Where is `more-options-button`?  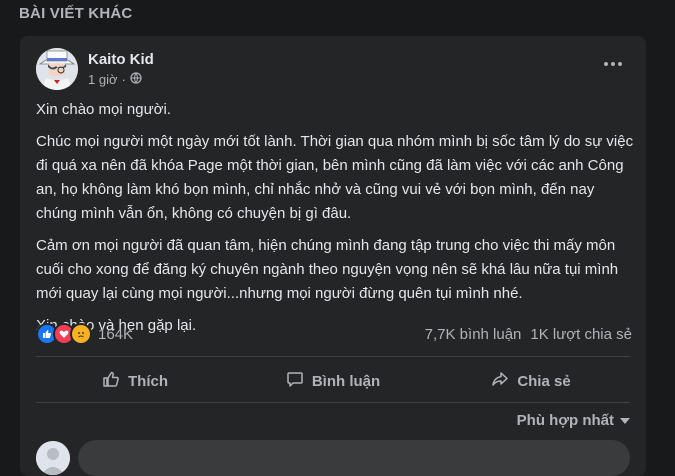
more-options-button is located at coordinates (613, 64).